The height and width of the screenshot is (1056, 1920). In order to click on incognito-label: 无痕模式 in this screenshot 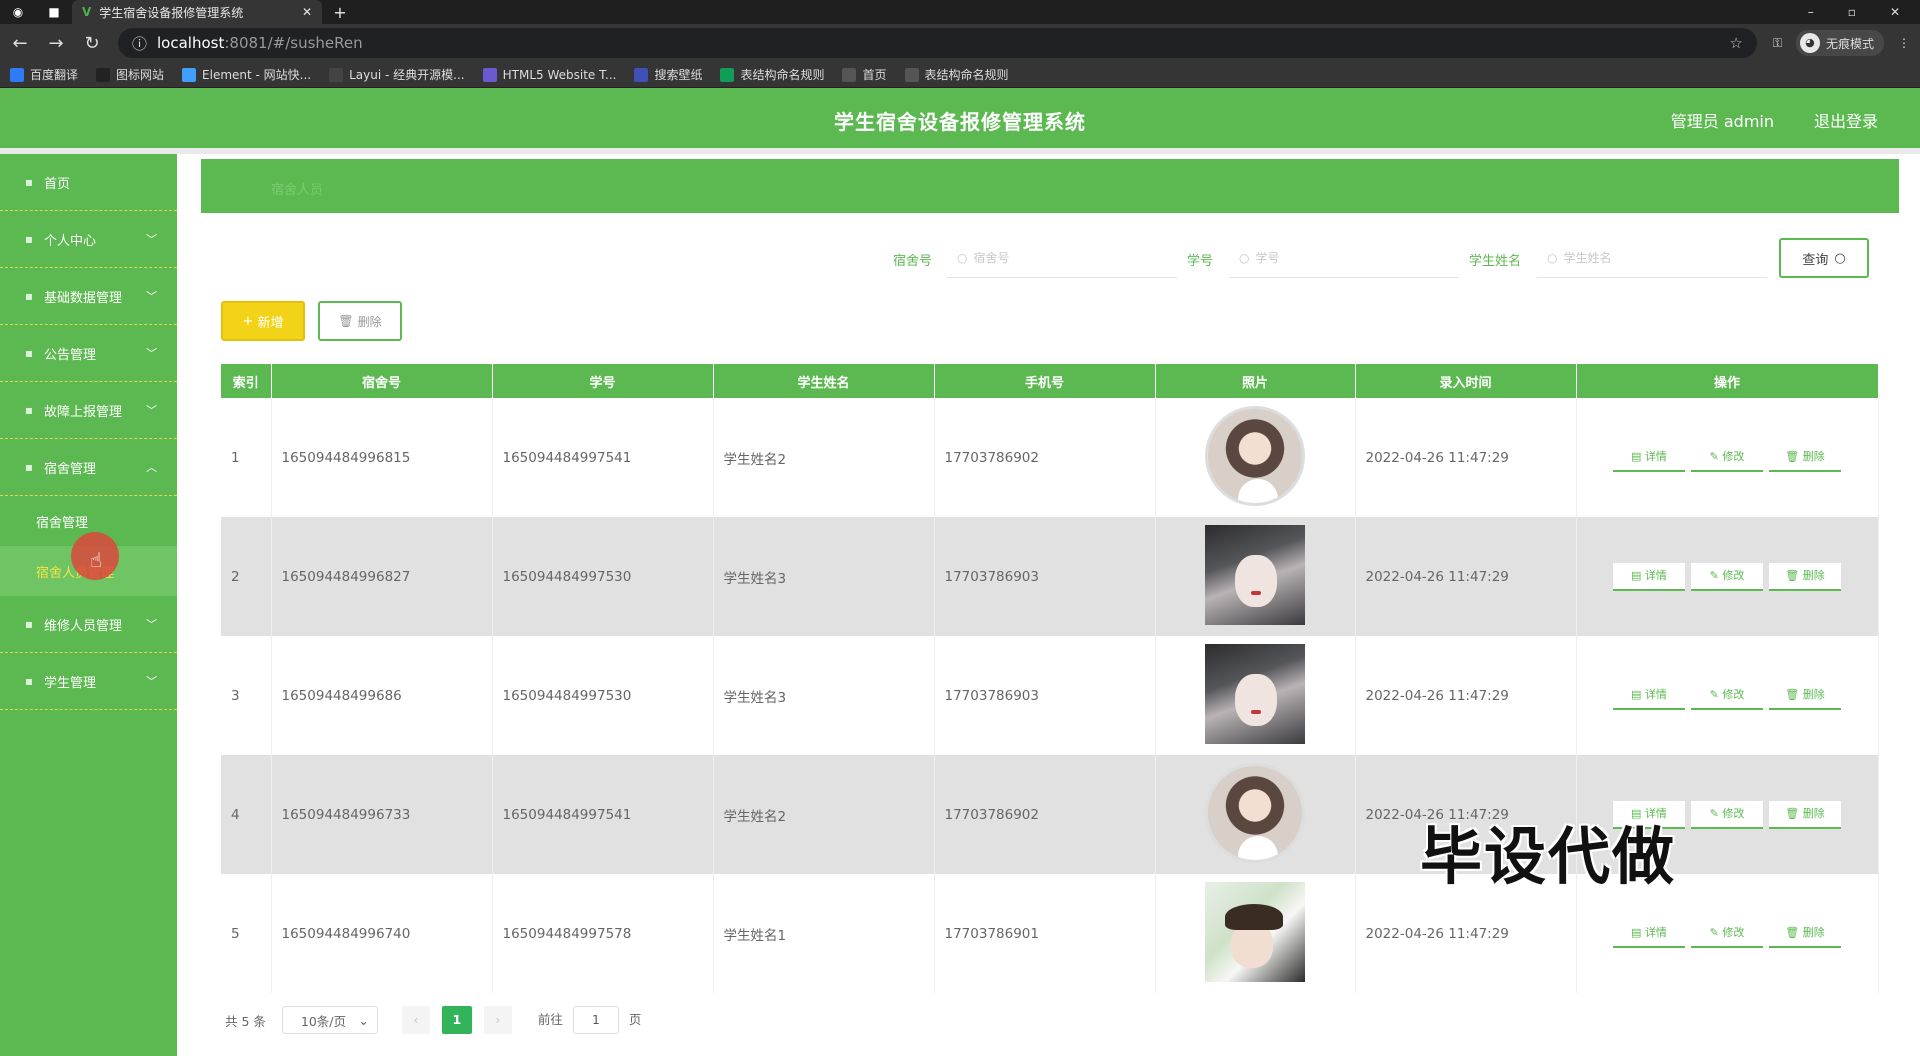, I will do `click(1849, 43)`.